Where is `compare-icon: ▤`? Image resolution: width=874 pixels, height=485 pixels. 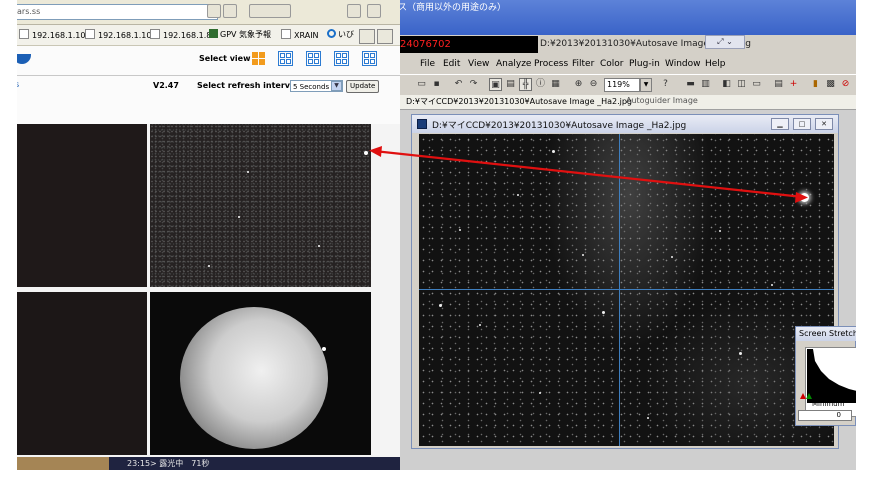 compare-icon: ▤ is located at coordinates (510, 84).